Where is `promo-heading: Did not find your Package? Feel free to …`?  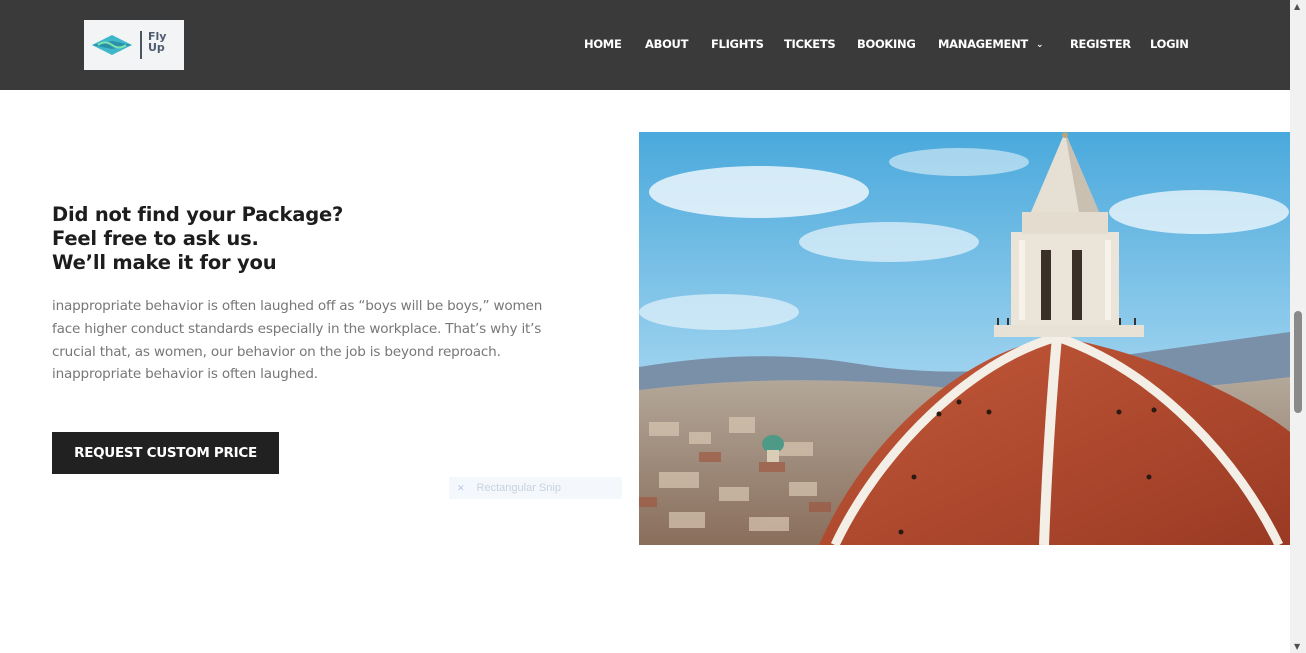
promo-heading: Did not find your Package? Feel free to … is located at coordinates (312, 239).